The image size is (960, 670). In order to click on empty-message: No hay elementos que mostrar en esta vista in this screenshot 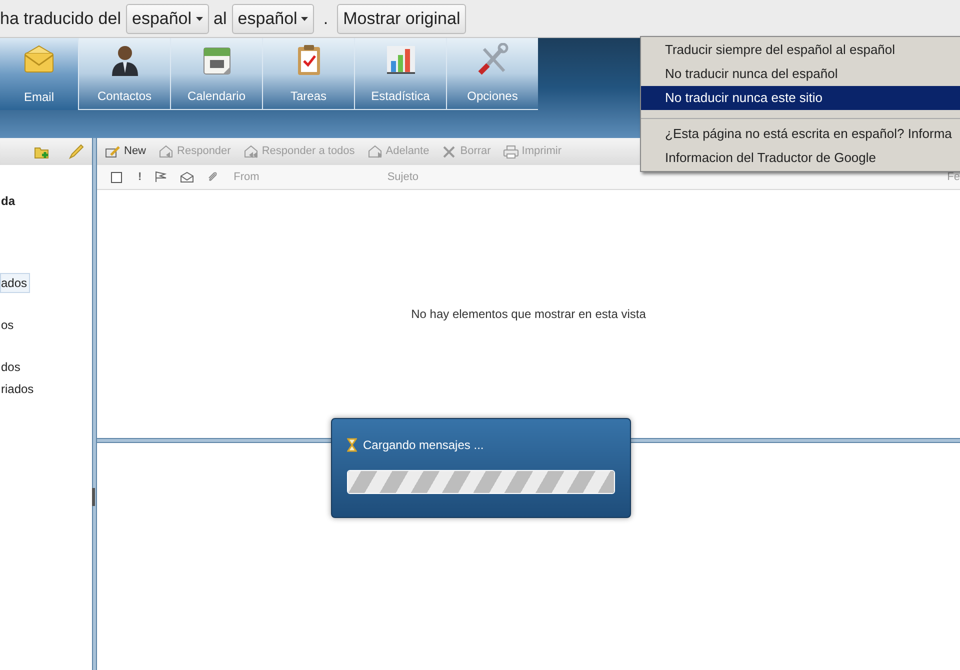, I will do `click(528, 314)`.